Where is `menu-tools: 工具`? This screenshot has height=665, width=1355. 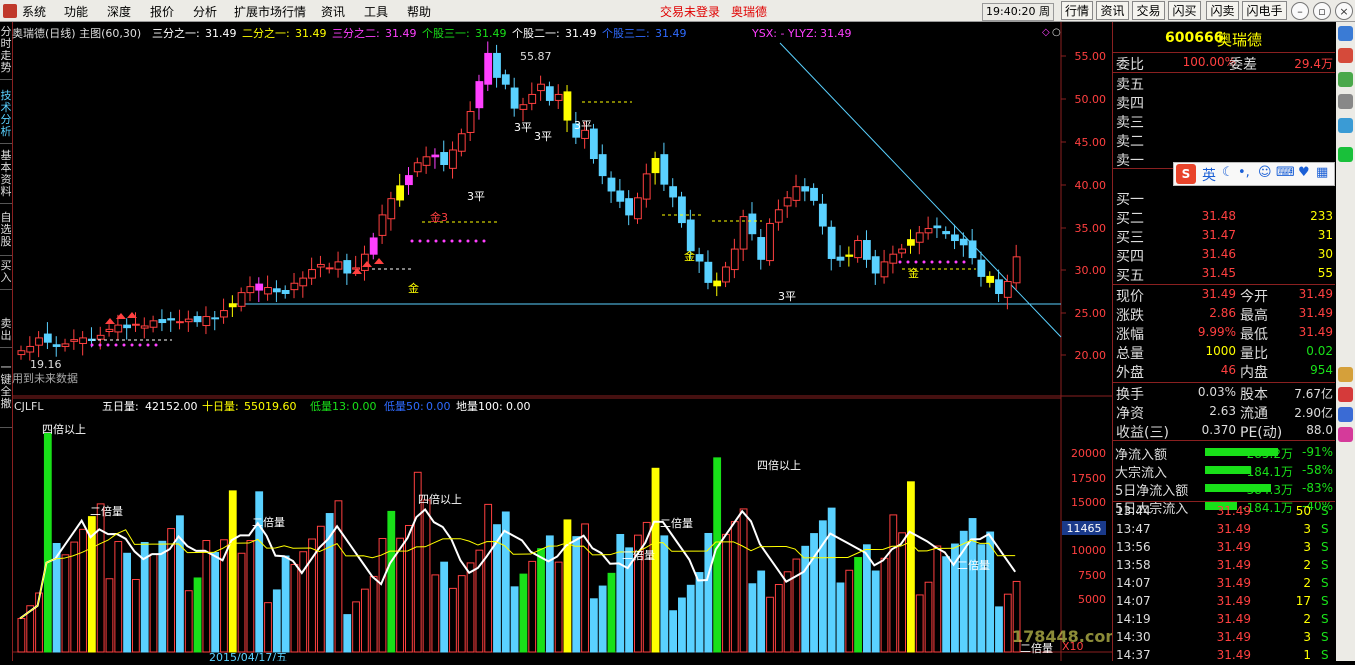 menu-tools: 工具 is located at coordinates (376, 11).